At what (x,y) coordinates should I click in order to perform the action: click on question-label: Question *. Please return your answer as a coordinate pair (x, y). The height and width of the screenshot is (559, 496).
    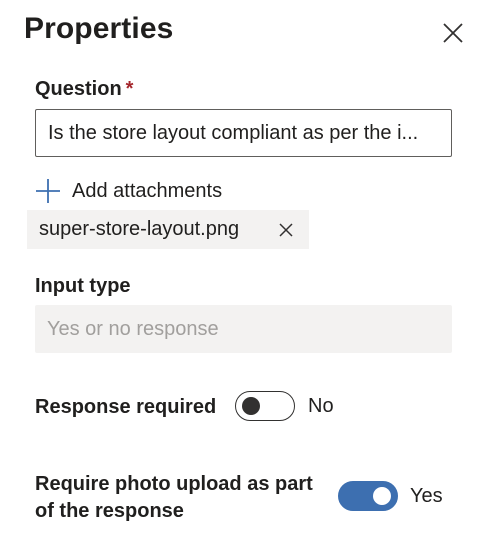
    Looking at the image, I should click on (84, 89).